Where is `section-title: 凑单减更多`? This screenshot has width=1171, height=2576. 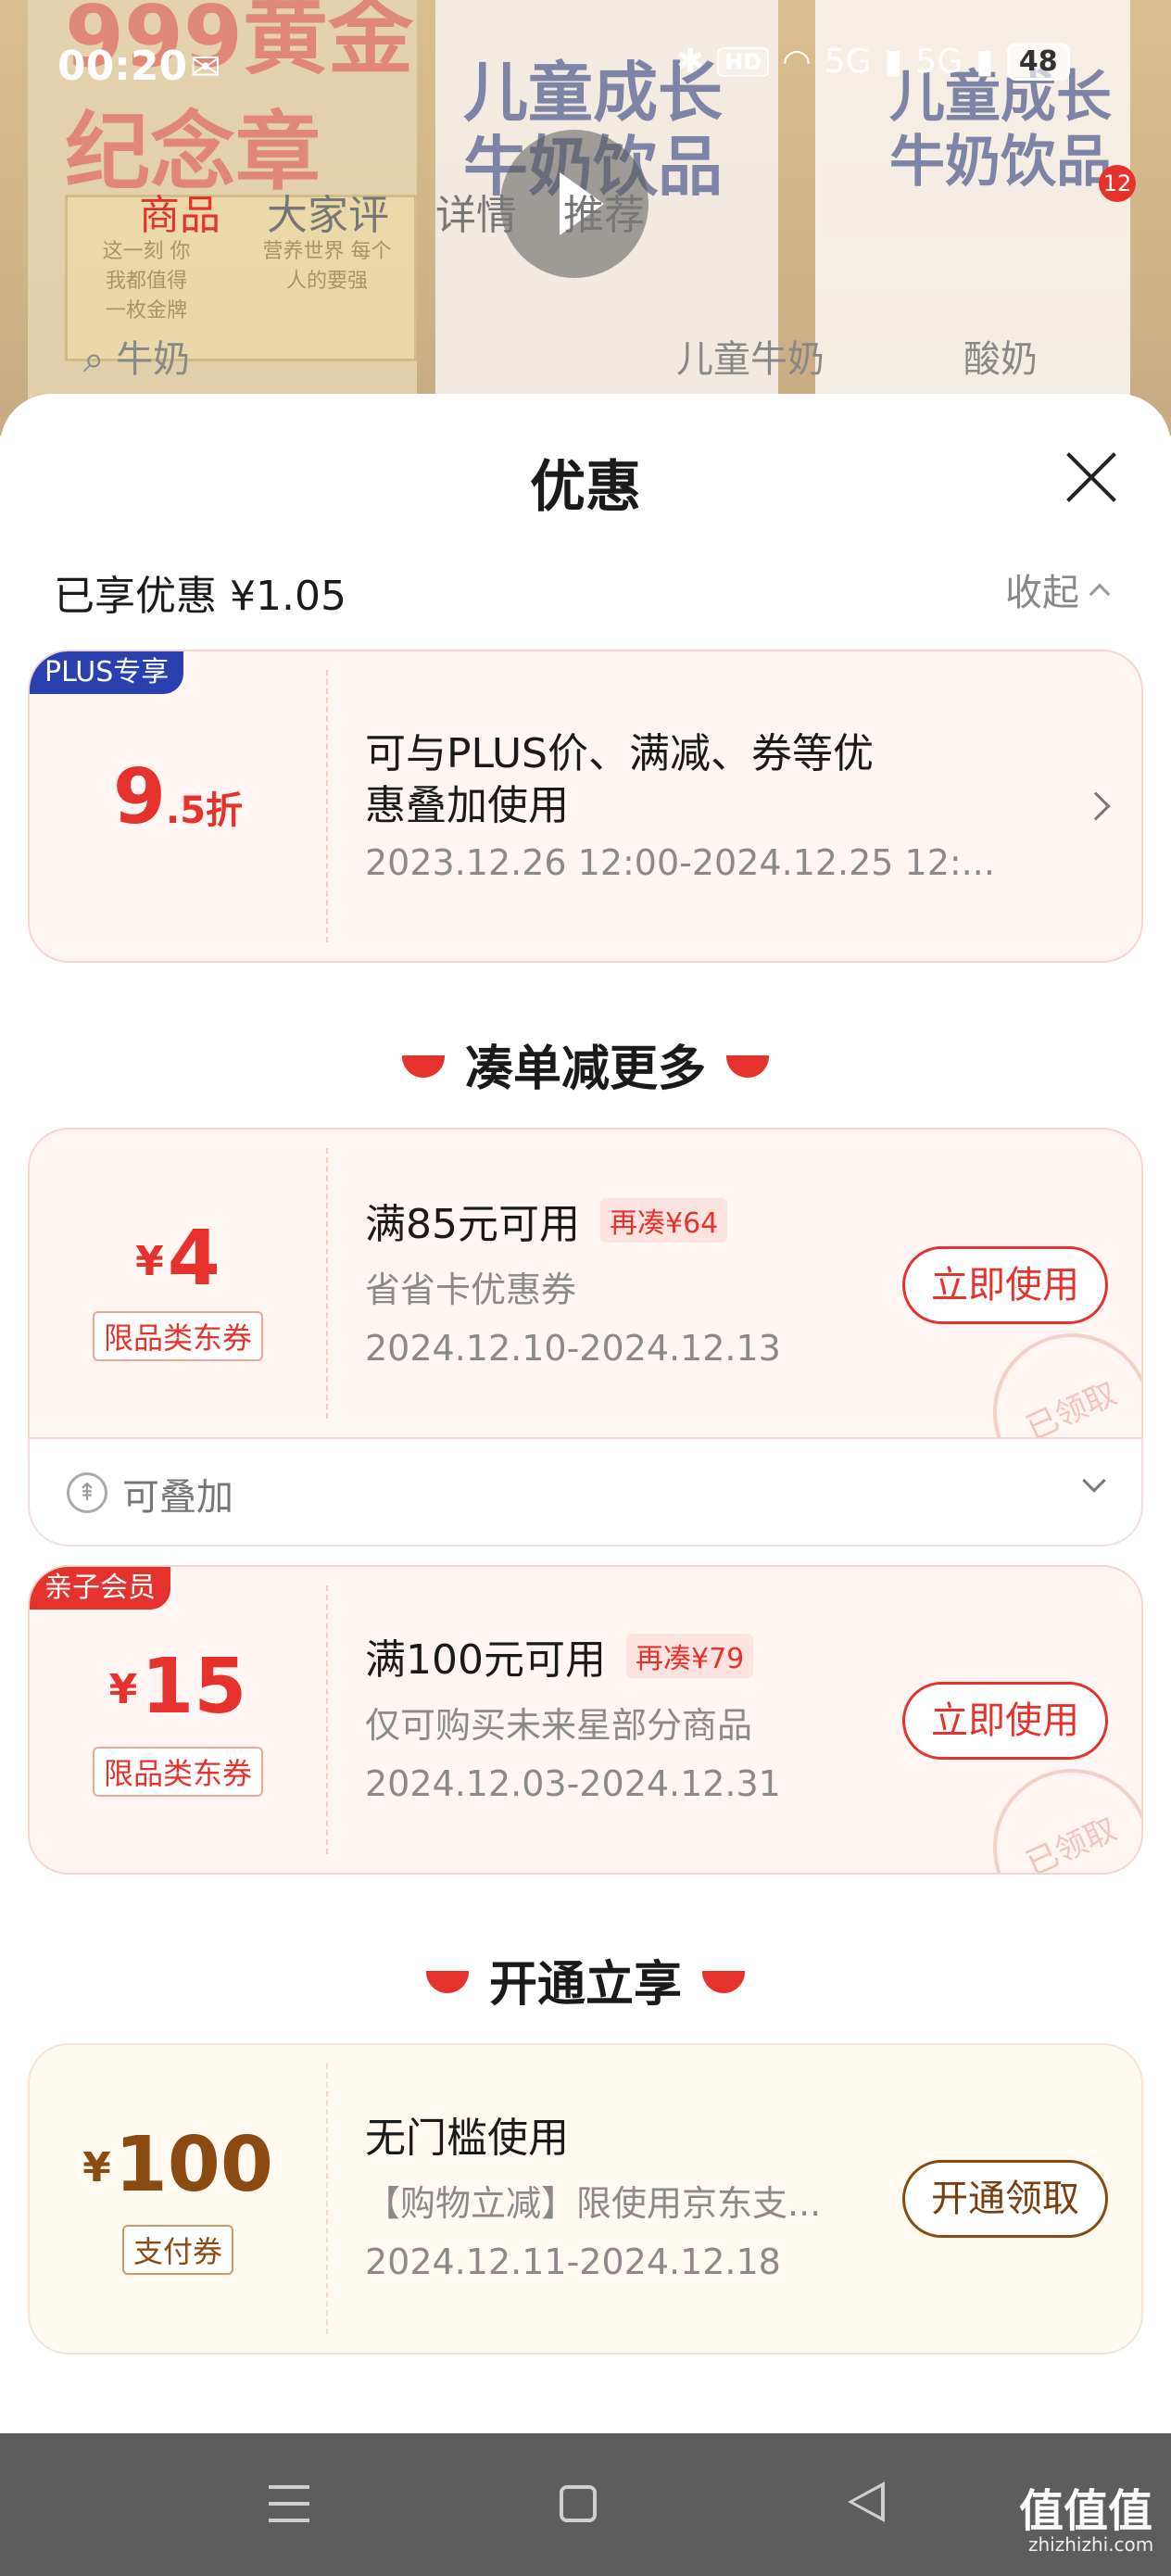
section-title: 凑单减更多 is located at coordinates (585, 1069).